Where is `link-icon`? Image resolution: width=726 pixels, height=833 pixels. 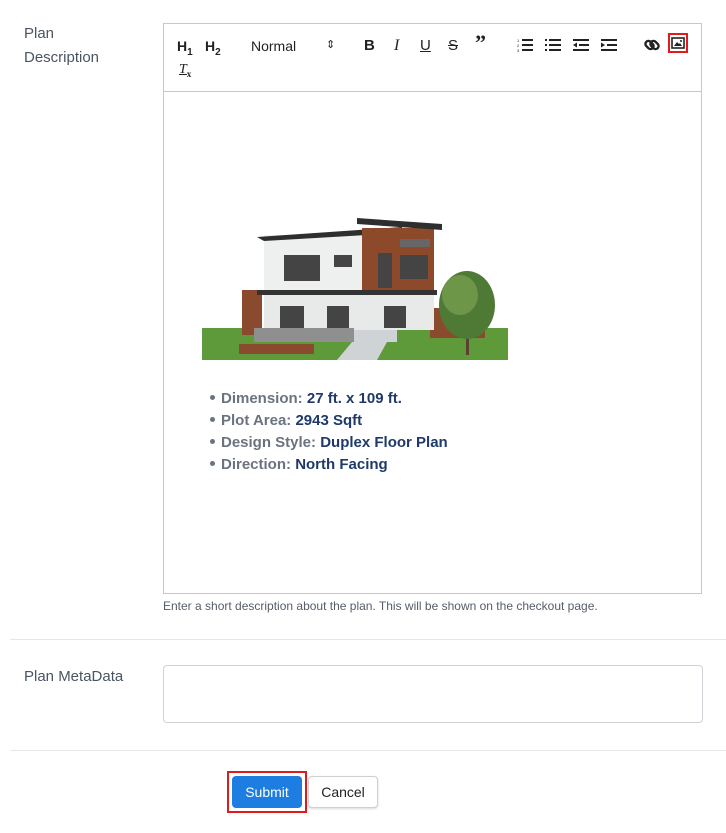 link-icon is located at coordinates (652, 45).